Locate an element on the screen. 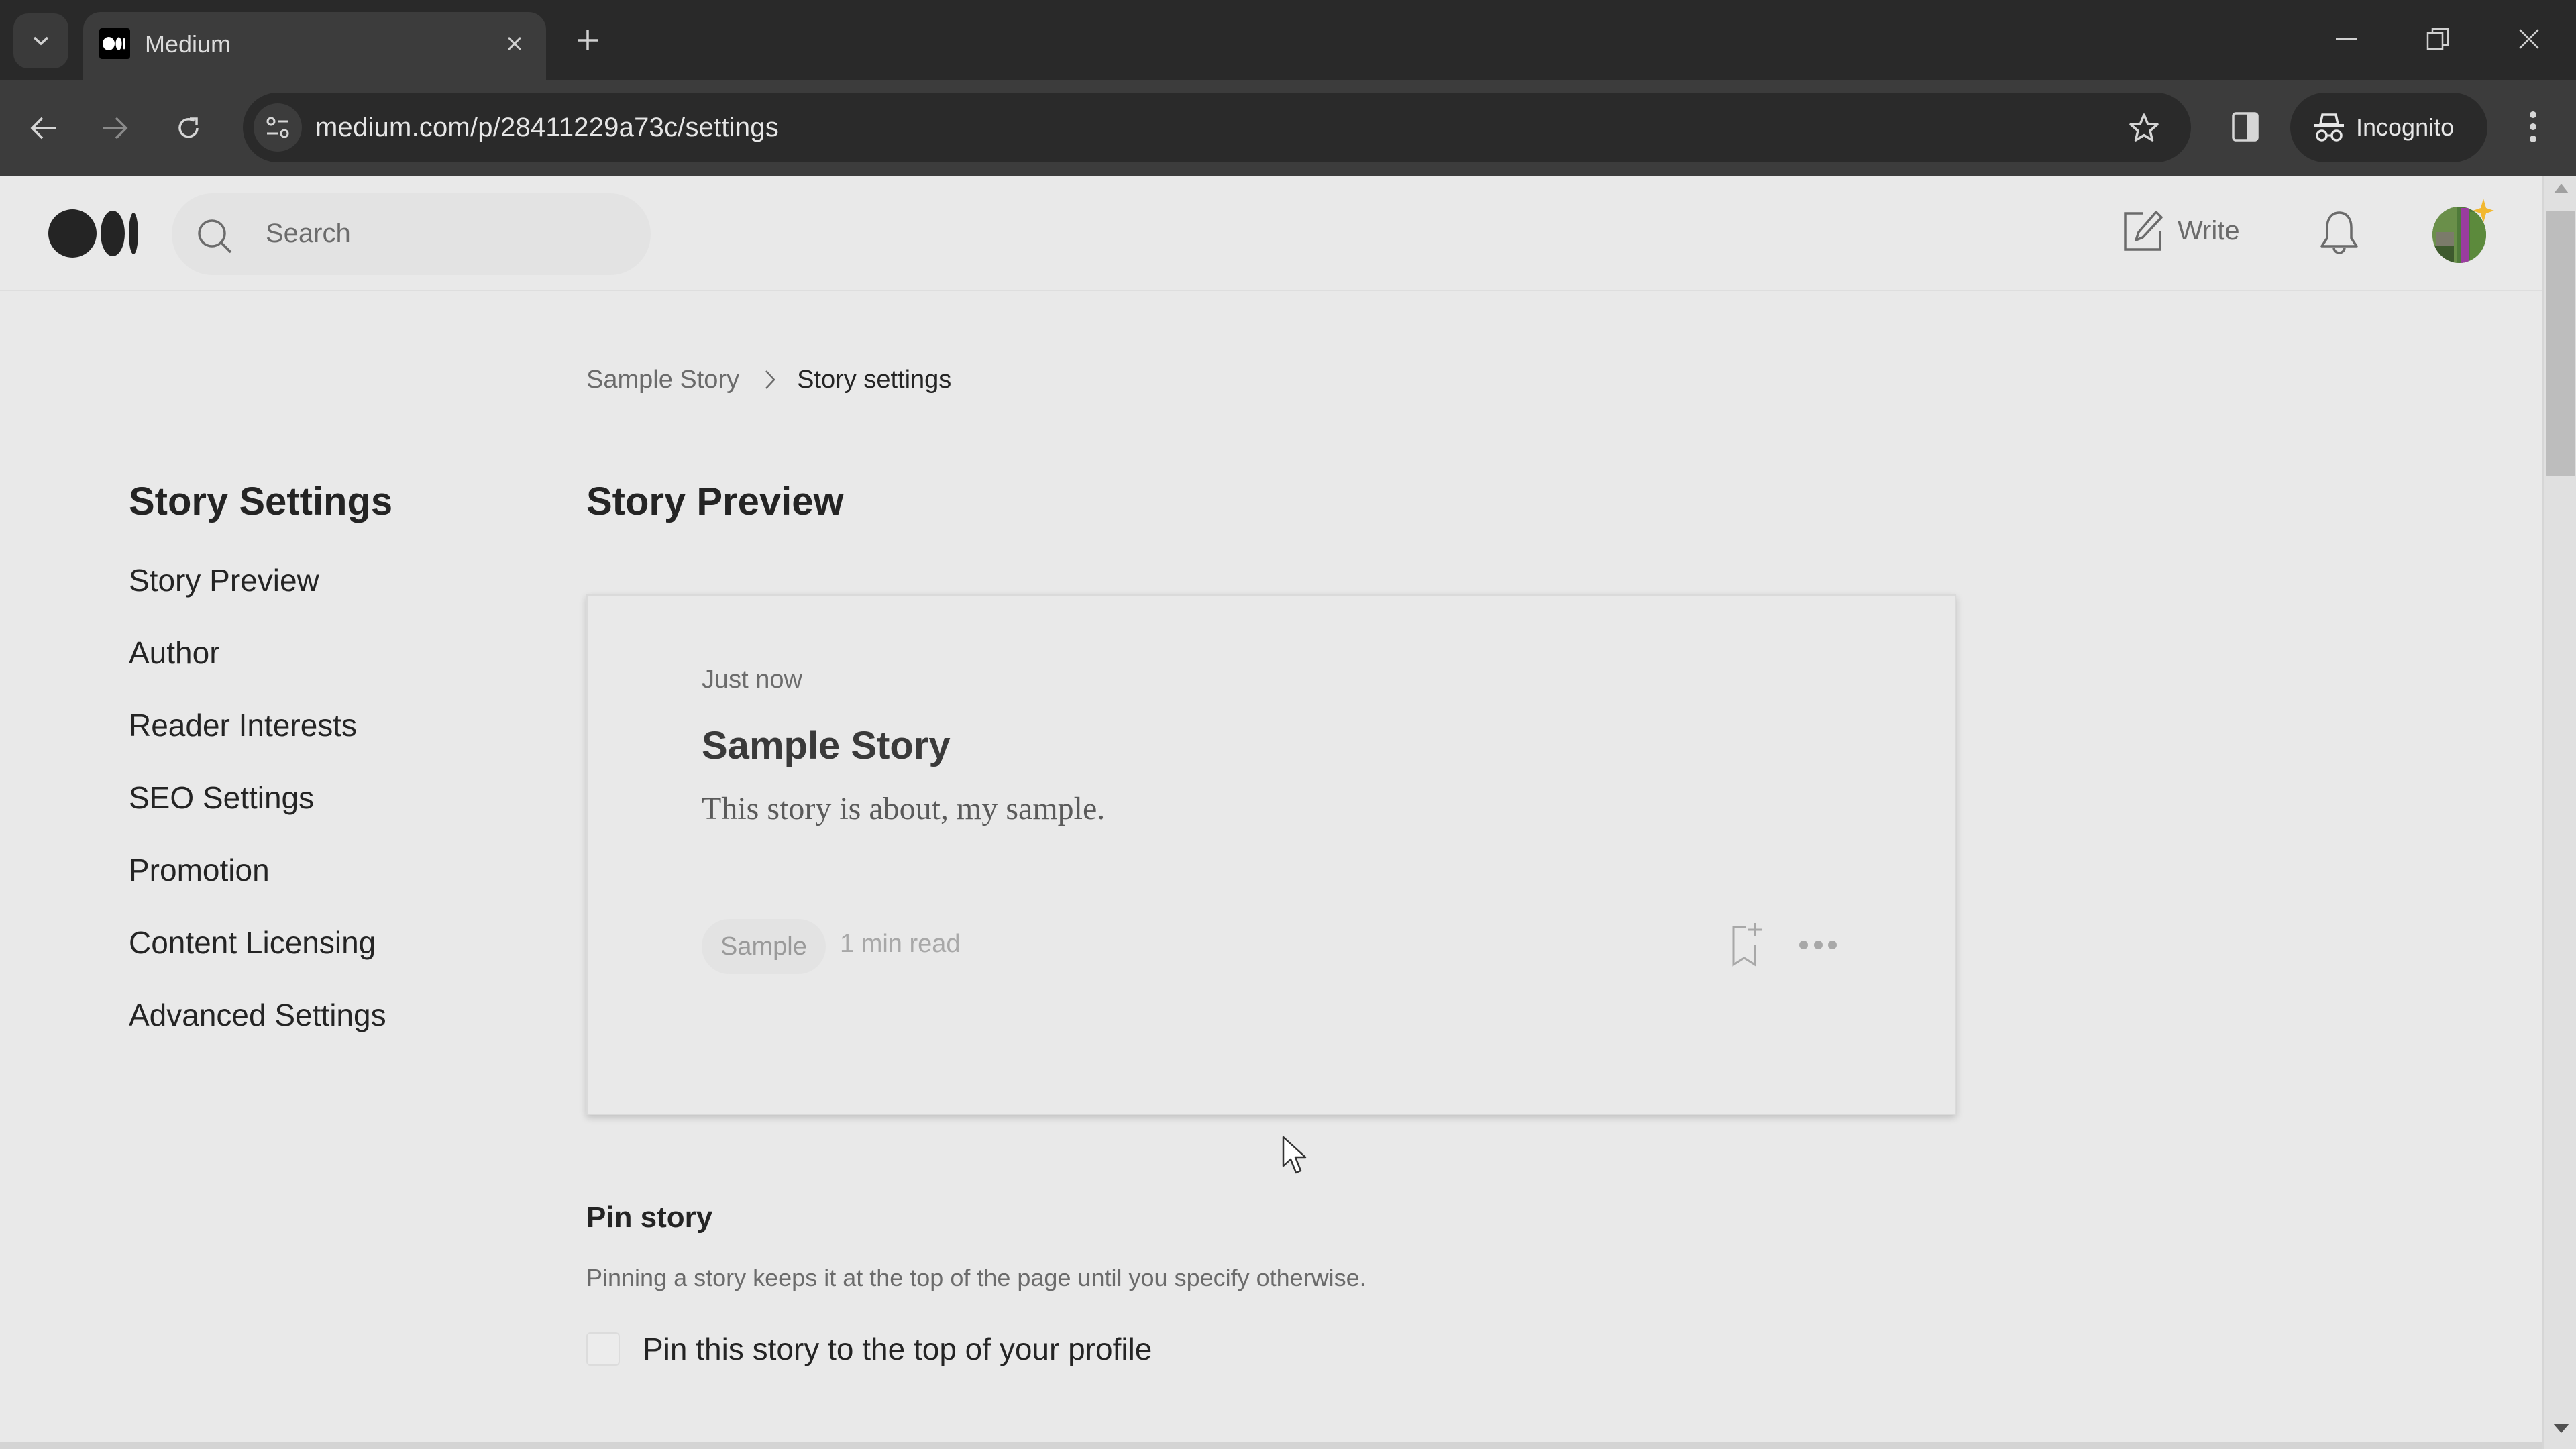  star-icon is located at coordinates (2144, 127).